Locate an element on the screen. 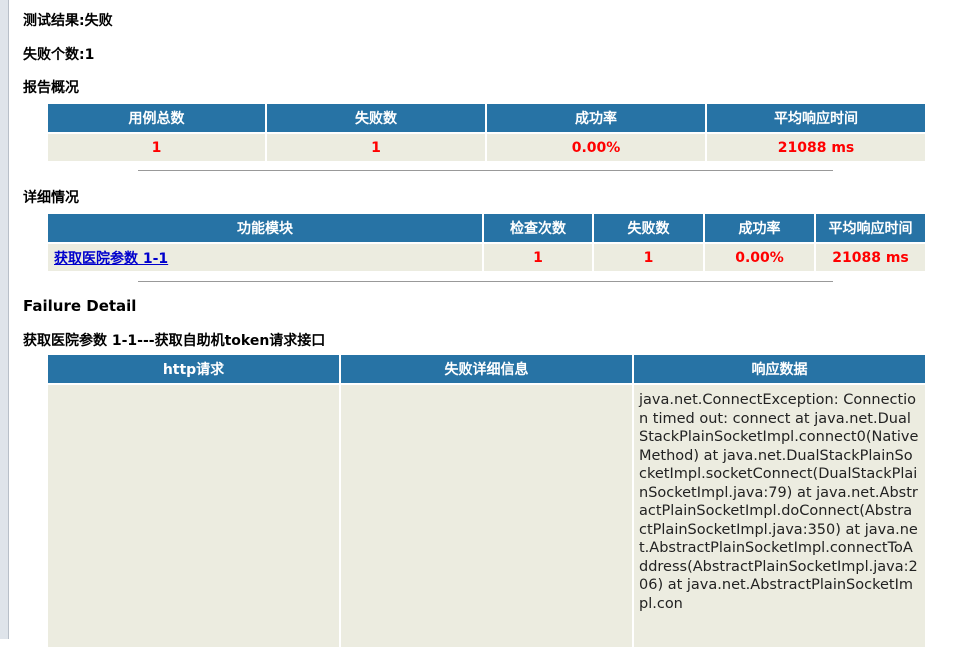  overview-table: 用例总数 失败数 成功率 平均响应时间 1 1 0.00% 21088 ms is located at coordinates (486, 132).